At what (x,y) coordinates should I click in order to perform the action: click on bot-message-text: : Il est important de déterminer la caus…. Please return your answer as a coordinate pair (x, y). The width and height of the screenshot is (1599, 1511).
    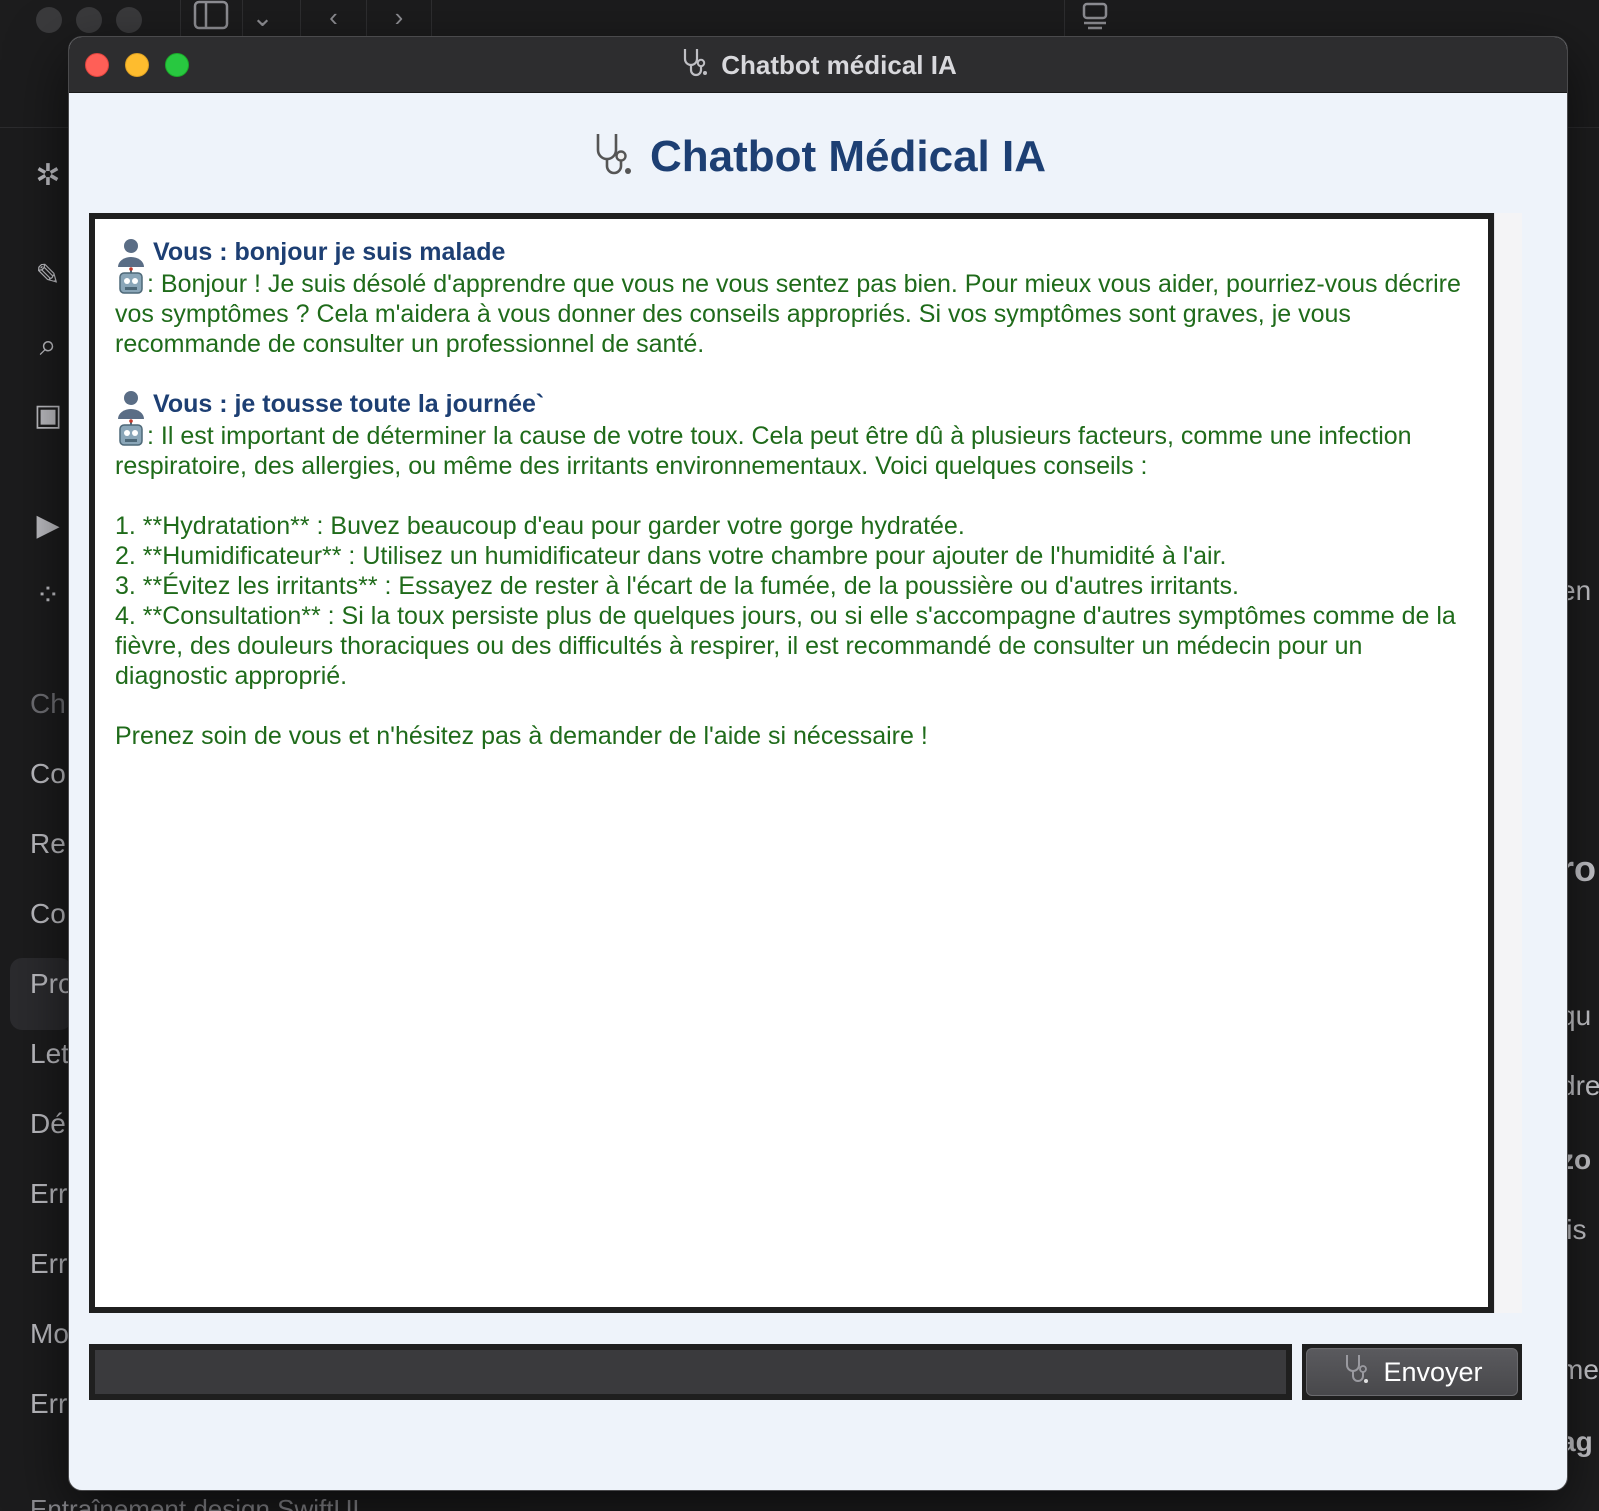
    Looking at the image, I should click on (763, 451).